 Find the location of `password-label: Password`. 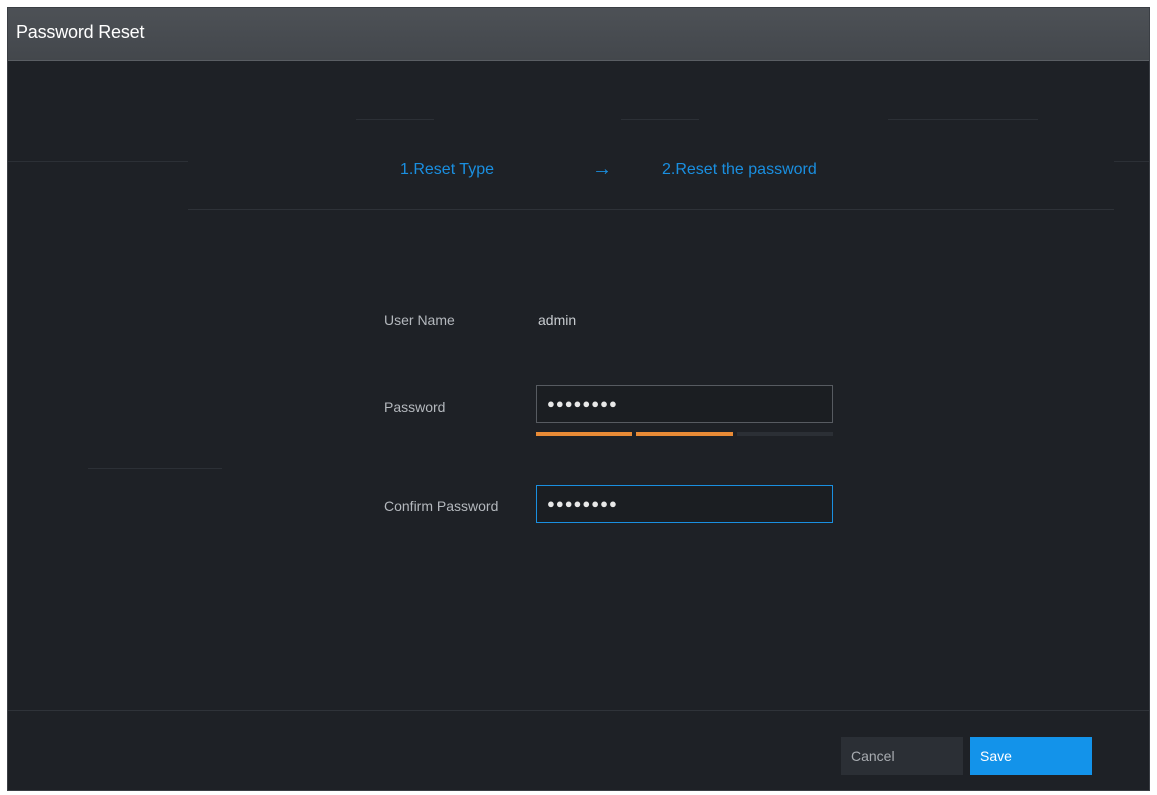

password-label: Password is located at coordinates (415, 407).